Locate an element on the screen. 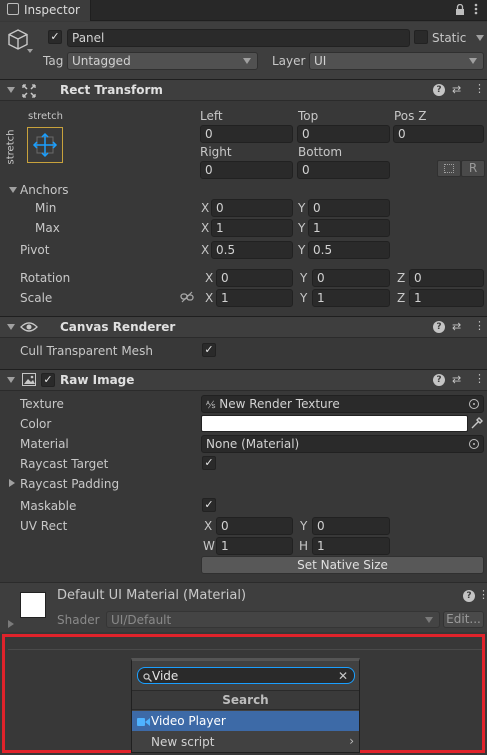  rotation-label: Rotation is located at coordinates (45, 278).